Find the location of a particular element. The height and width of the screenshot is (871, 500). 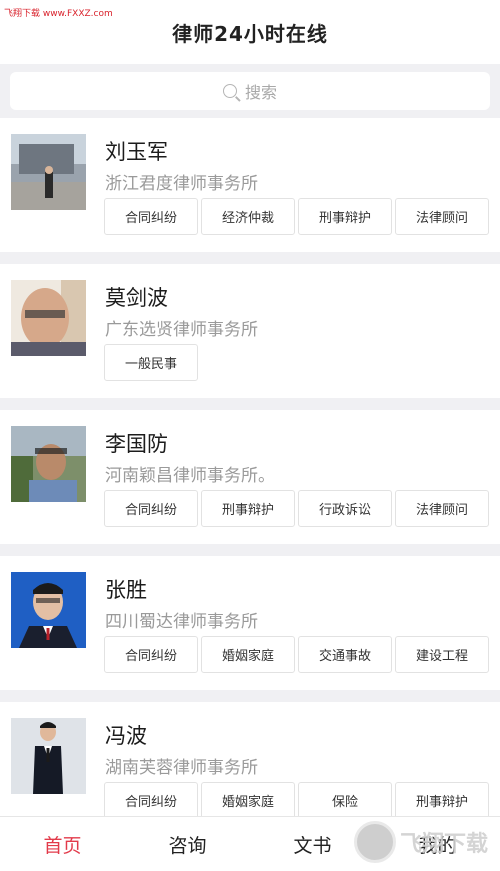

tab-home: 首页 is located at coordinates (62, 844).